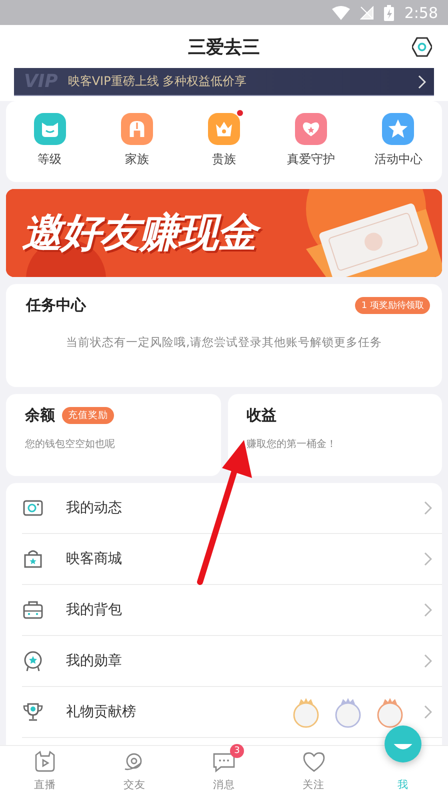  What do you see at coordinates (403, 744) in the screenshot?
I see `smiley-bubble-icon` at bounding box center [403, 744].